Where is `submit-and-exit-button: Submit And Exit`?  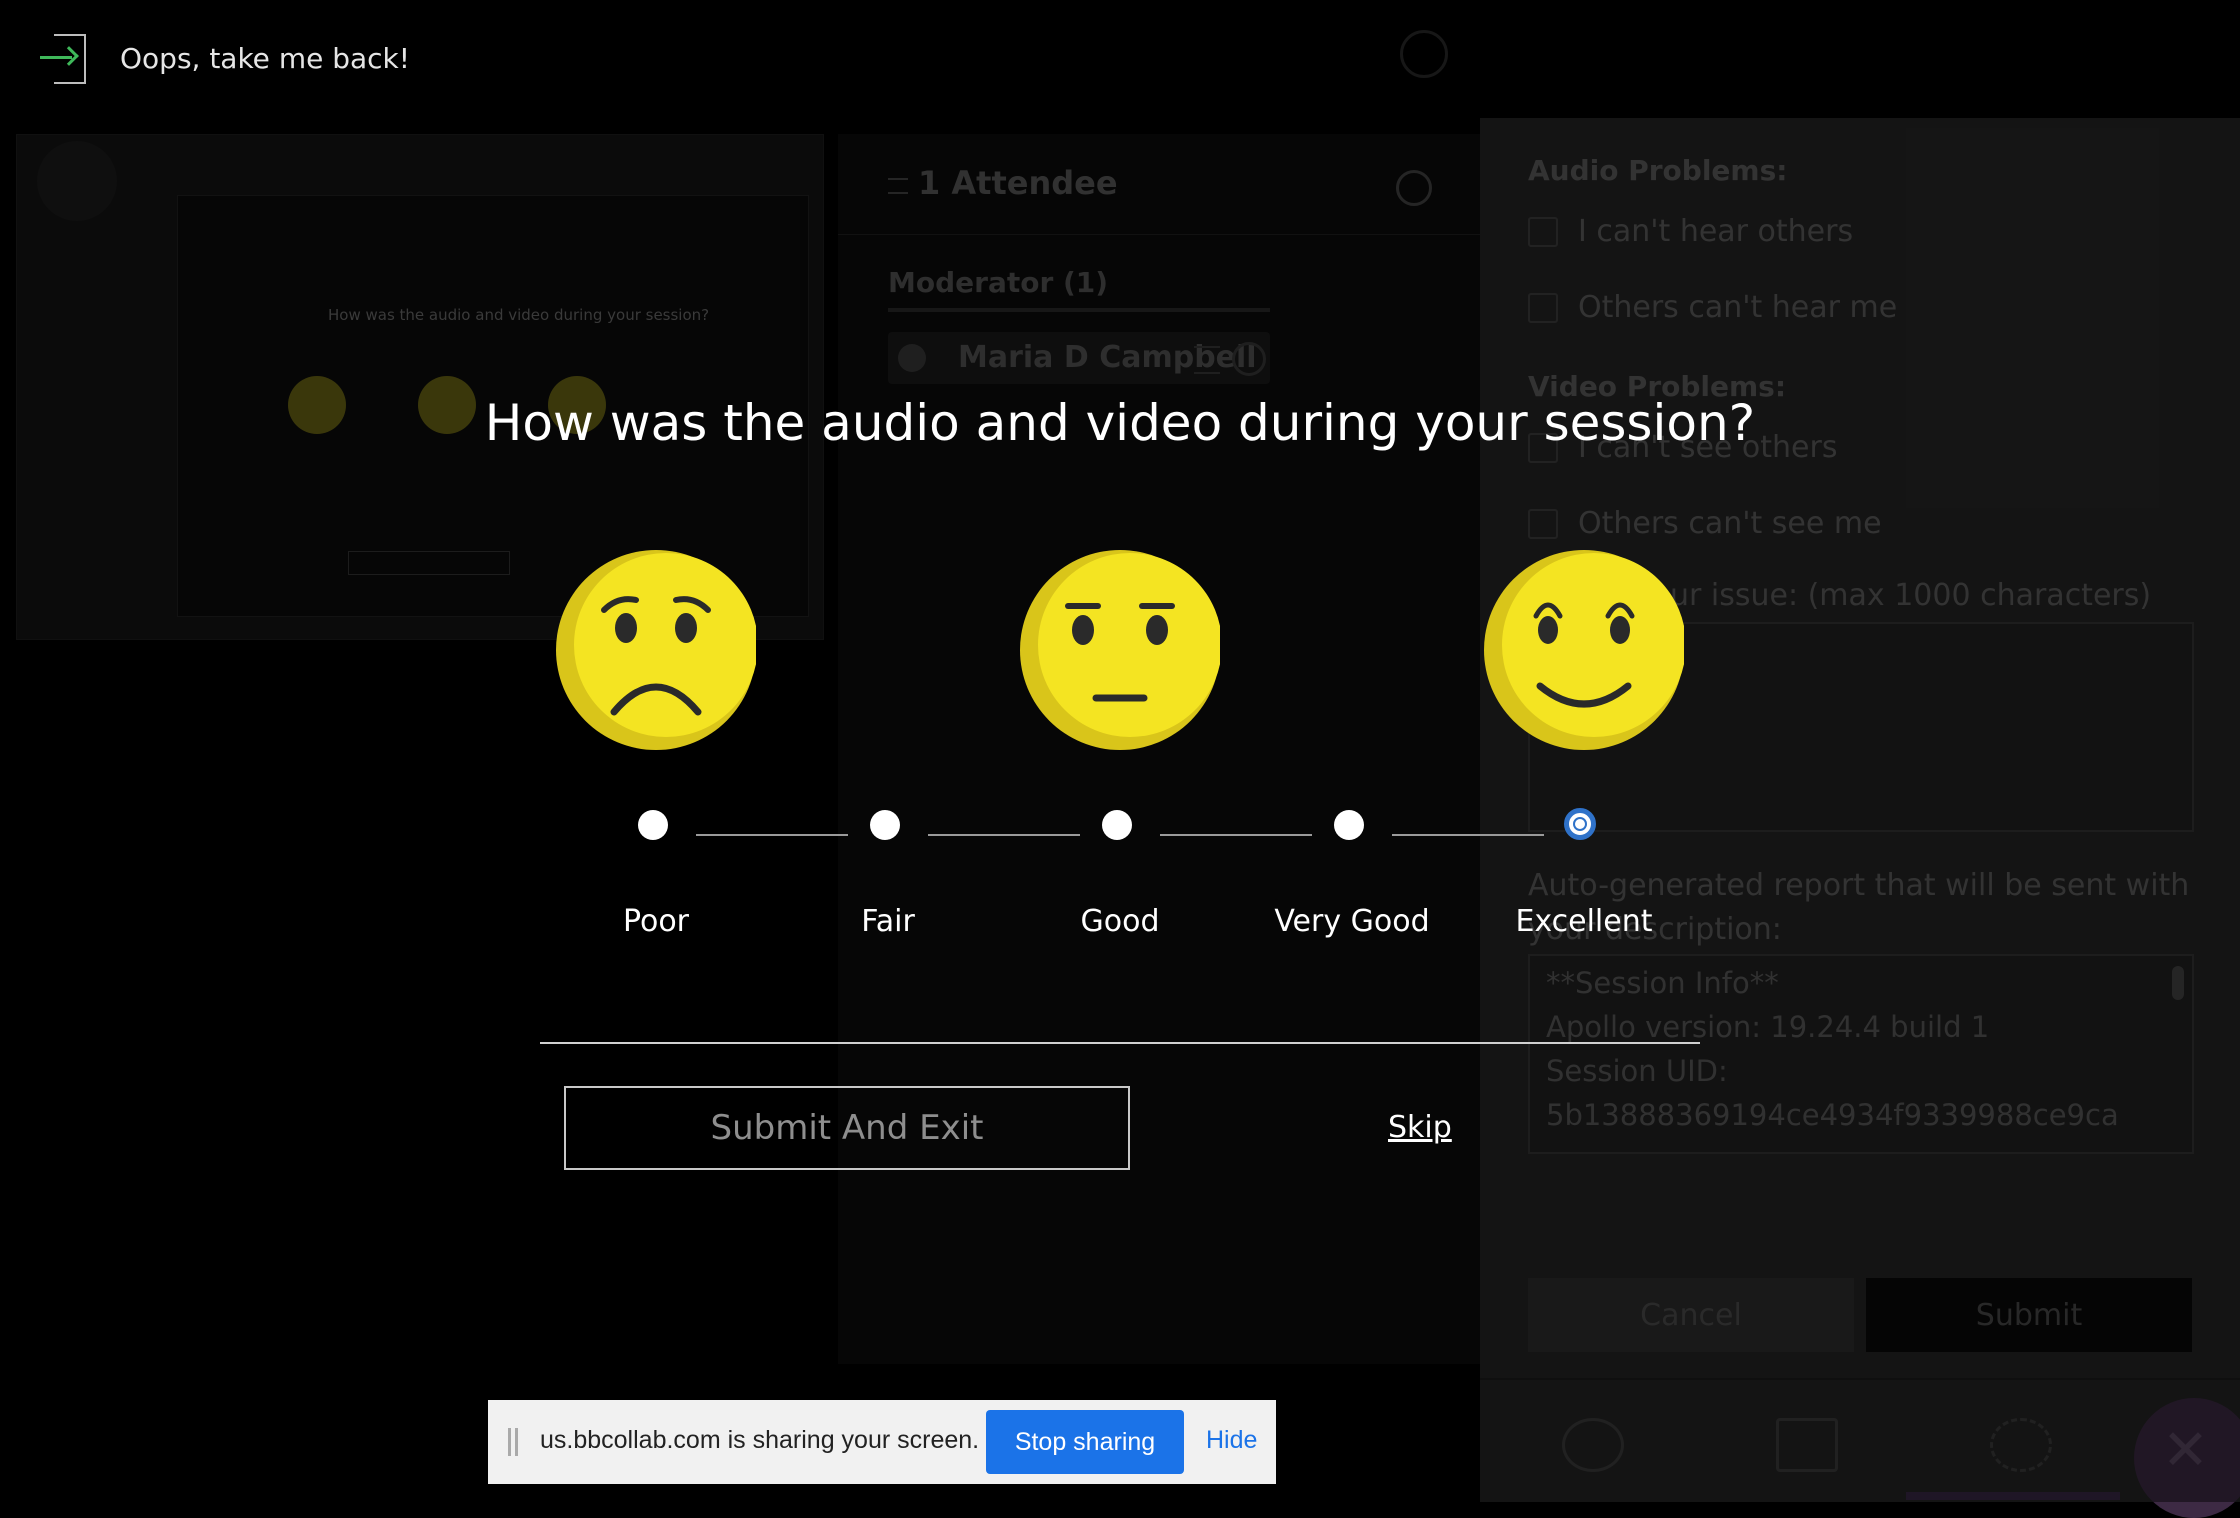 submit-and-exit-button: Submit And Exit is located at coordinates (847, 1128).